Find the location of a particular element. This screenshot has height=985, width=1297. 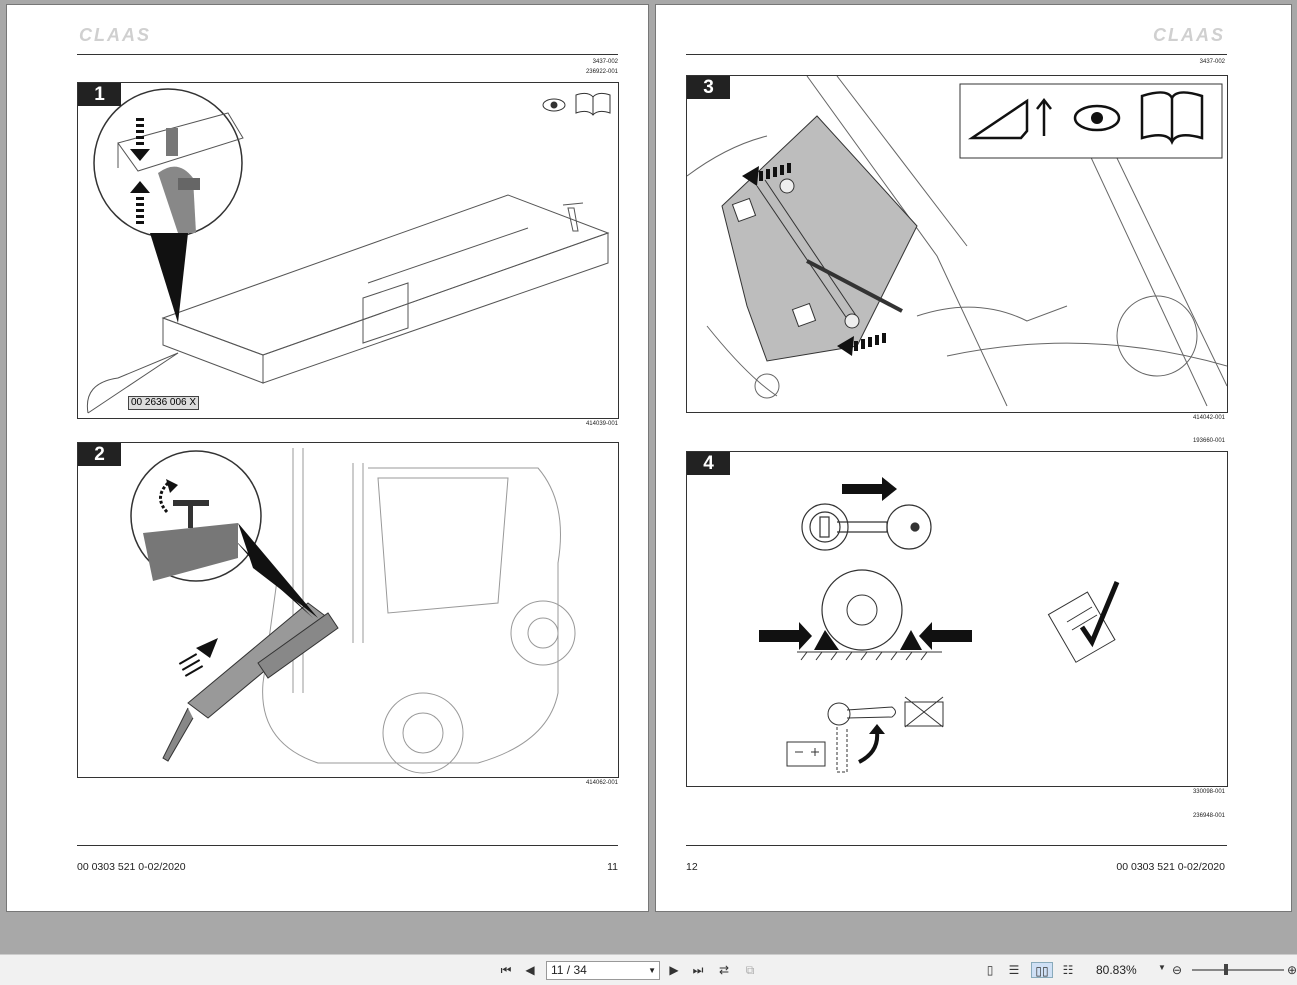

continuous-icon: ☰ is located at coordinates (1014, 970).